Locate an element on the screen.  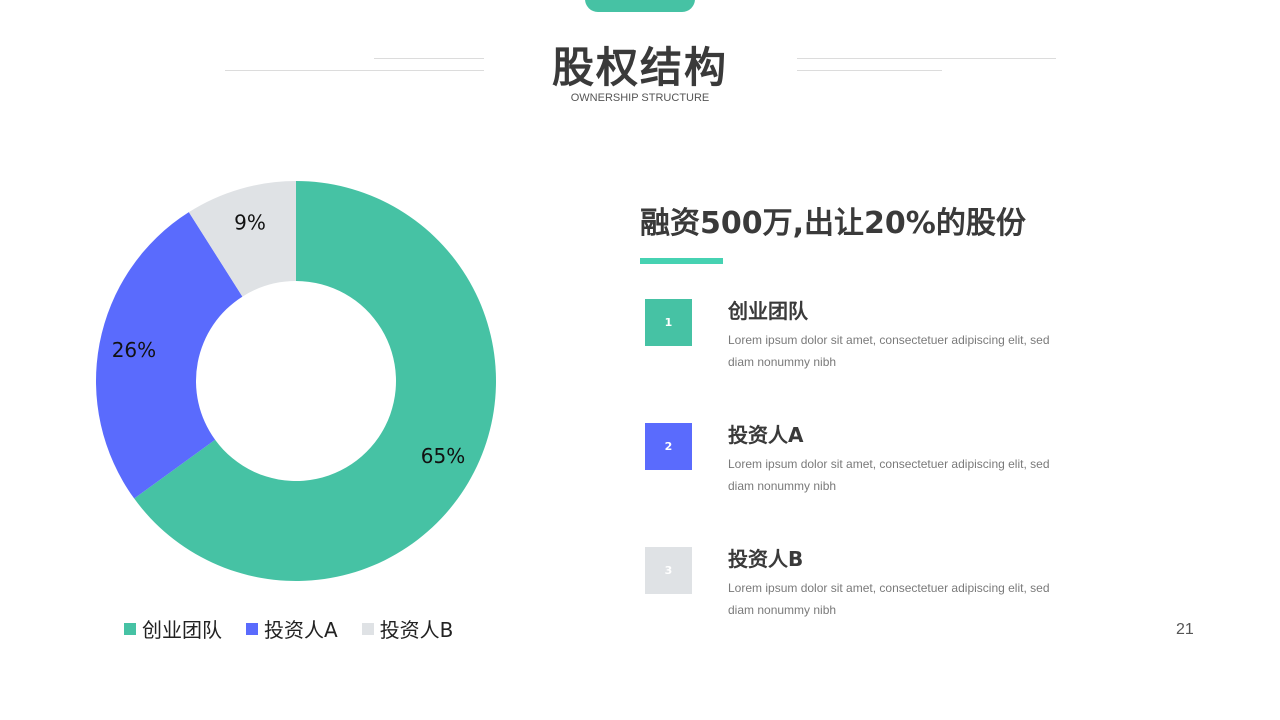
page-number: 21 is located at coordinates (1185, 629).